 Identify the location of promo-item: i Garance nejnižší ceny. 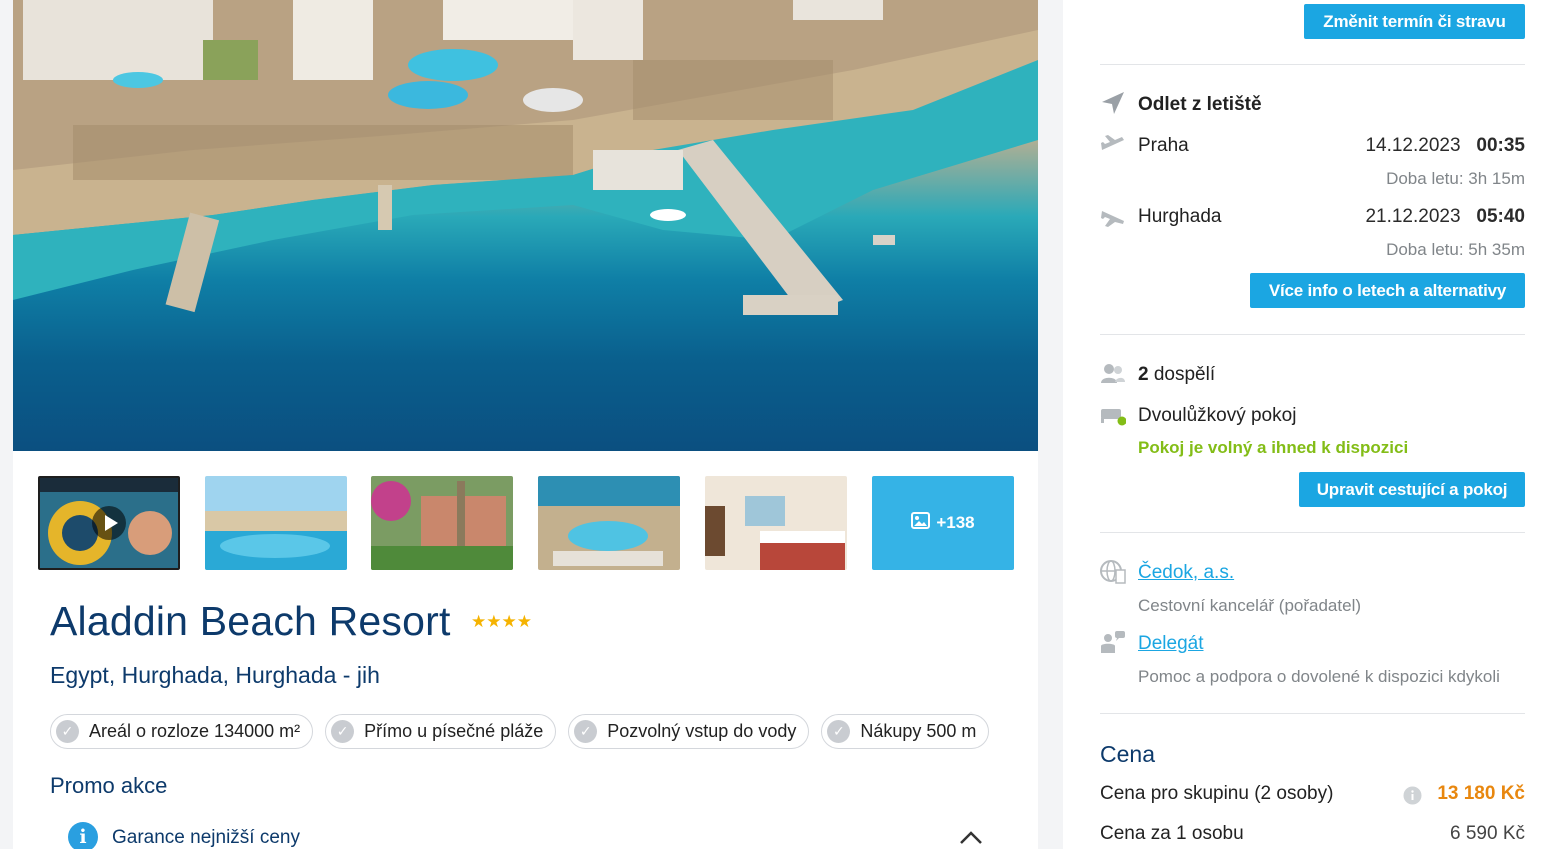
(528, 835).